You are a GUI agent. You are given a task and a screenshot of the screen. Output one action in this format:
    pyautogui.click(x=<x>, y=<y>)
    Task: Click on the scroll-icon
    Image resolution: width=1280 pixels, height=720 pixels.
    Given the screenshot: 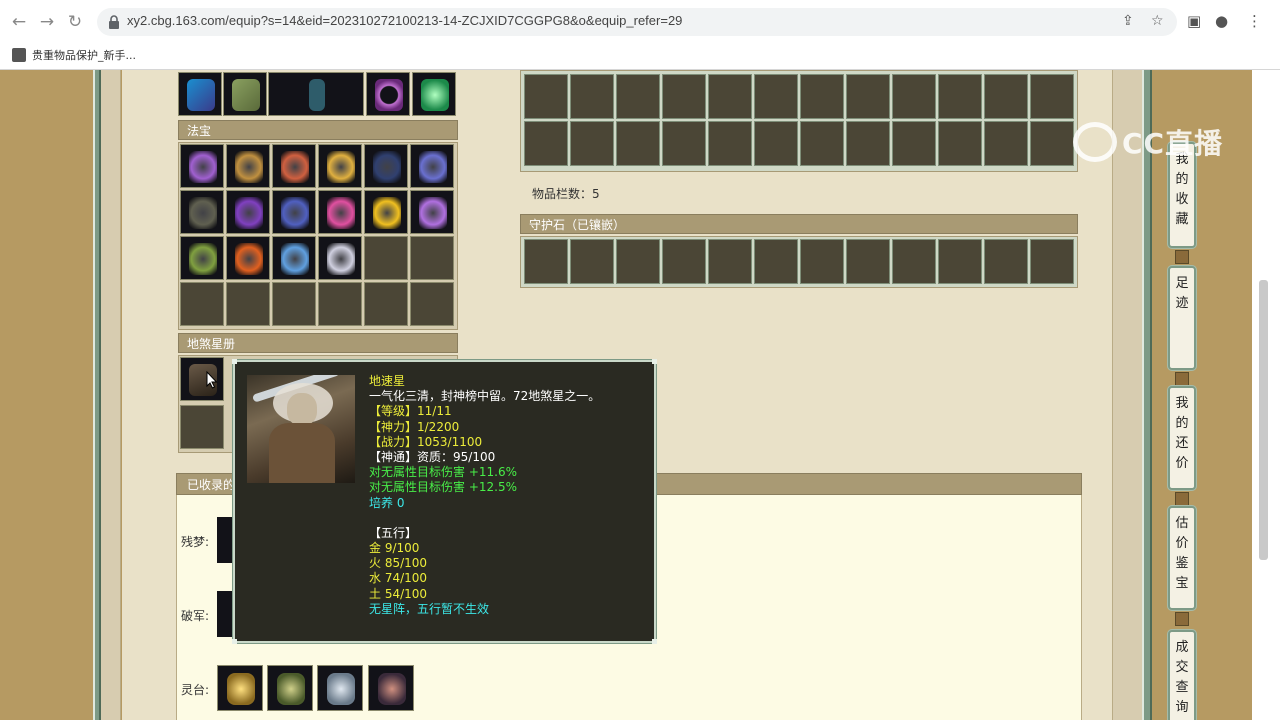 What is the action you would take?
    pyautogui.click(x=295, y=213)
    